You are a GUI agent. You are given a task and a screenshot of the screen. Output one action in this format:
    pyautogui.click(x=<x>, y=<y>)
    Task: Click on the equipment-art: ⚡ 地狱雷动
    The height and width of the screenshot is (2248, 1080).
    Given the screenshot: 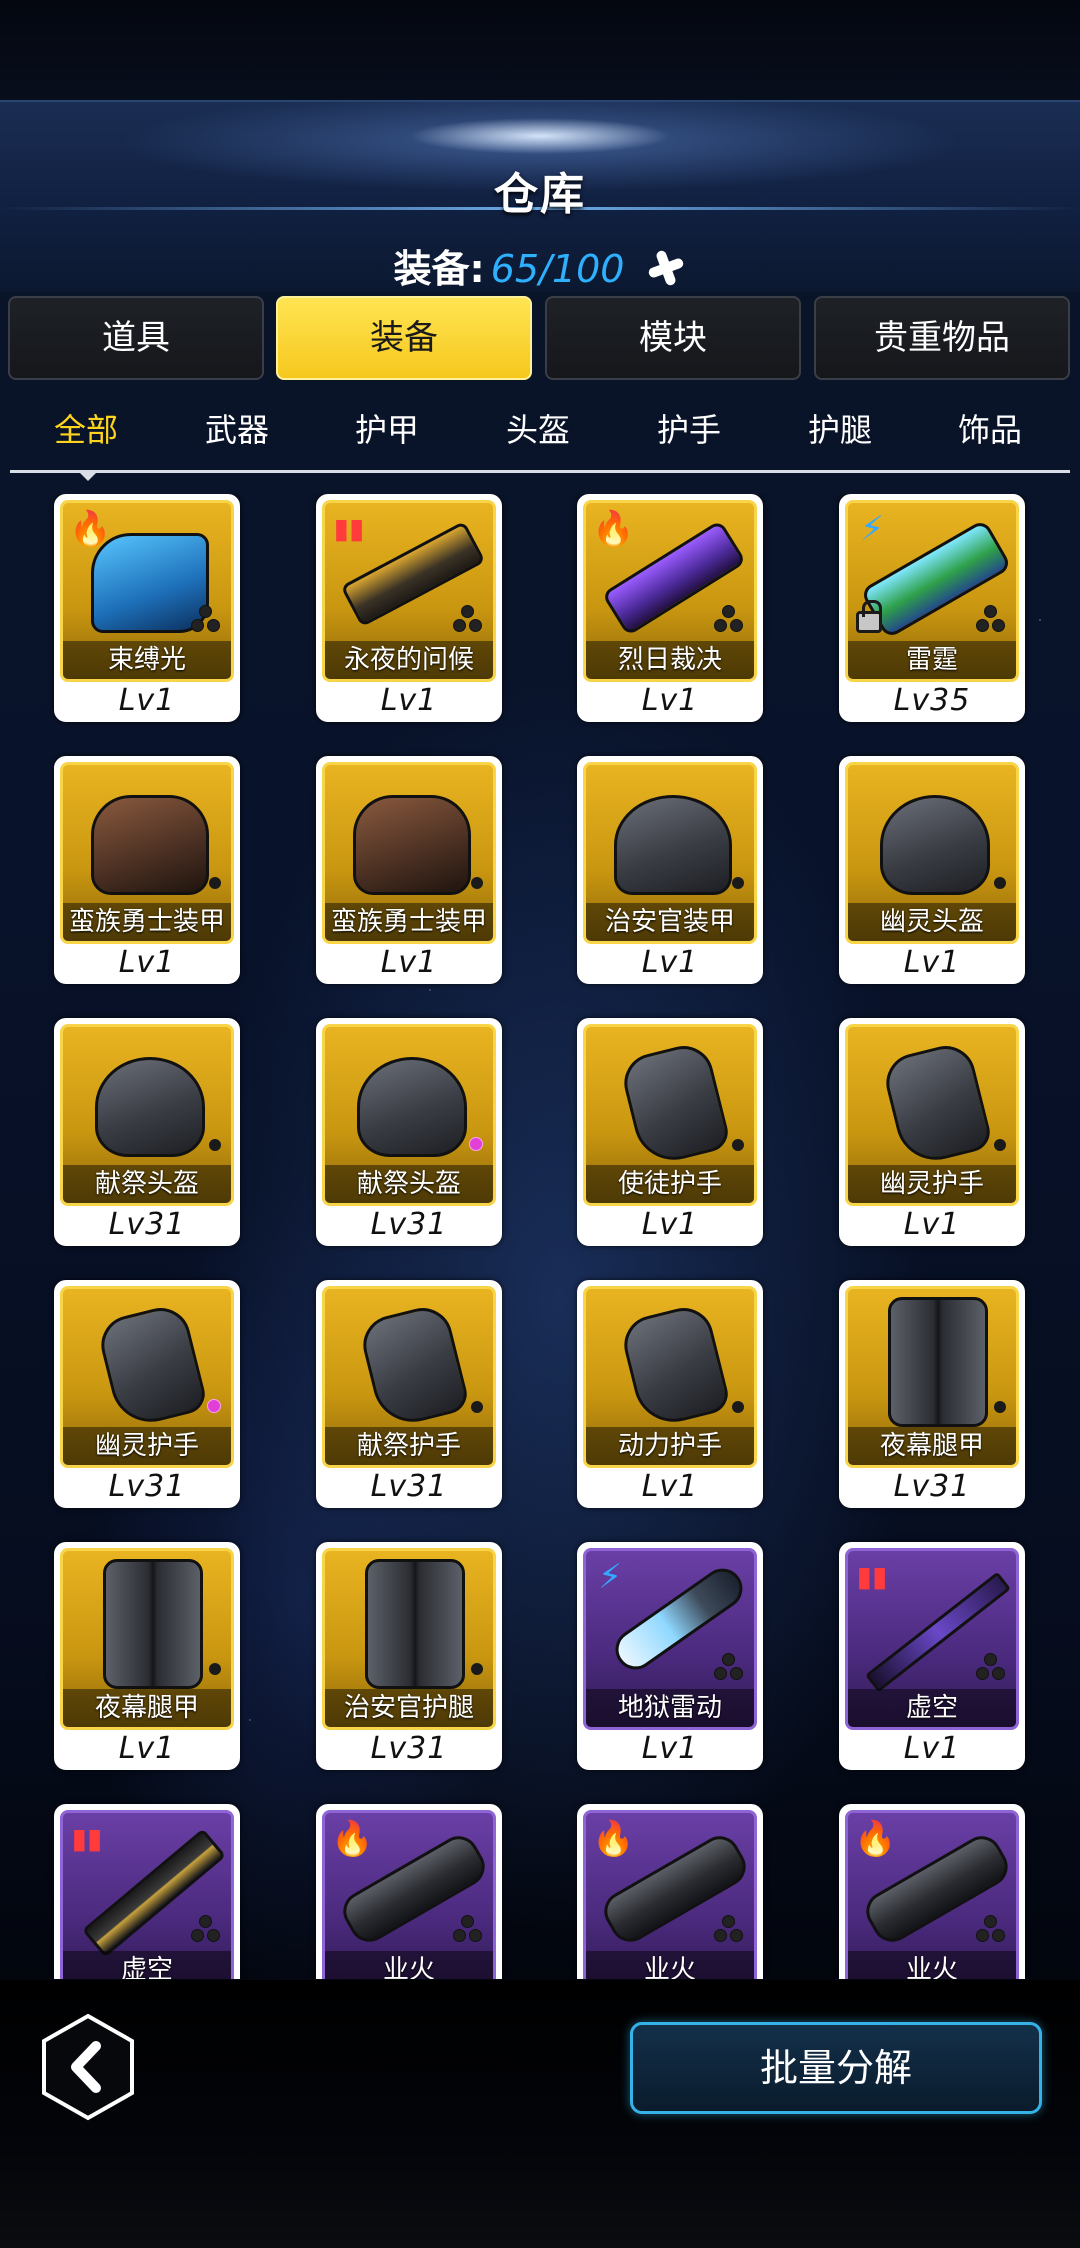 What is the action you would take?
    pyautogui.click(x=670, y=1639)
    